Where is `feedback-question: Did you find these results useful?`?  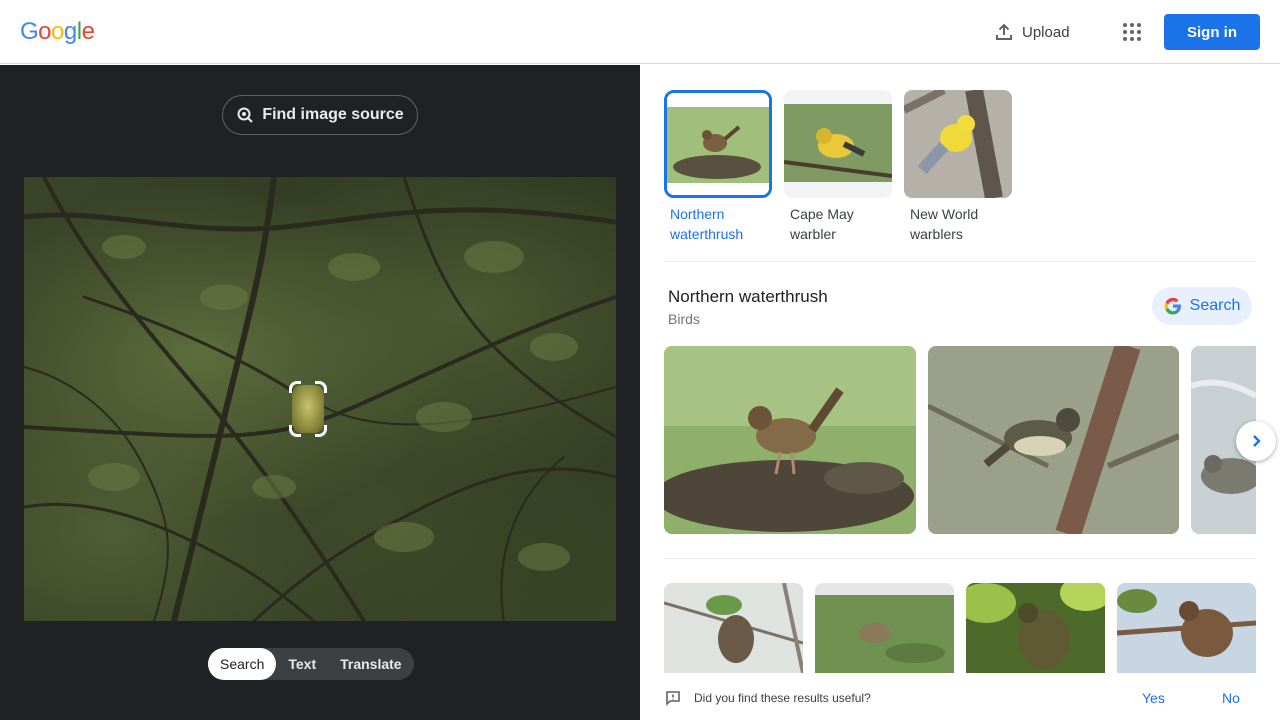 feedback-question: Did you find these results useful? is located at coordinates (782, 698).